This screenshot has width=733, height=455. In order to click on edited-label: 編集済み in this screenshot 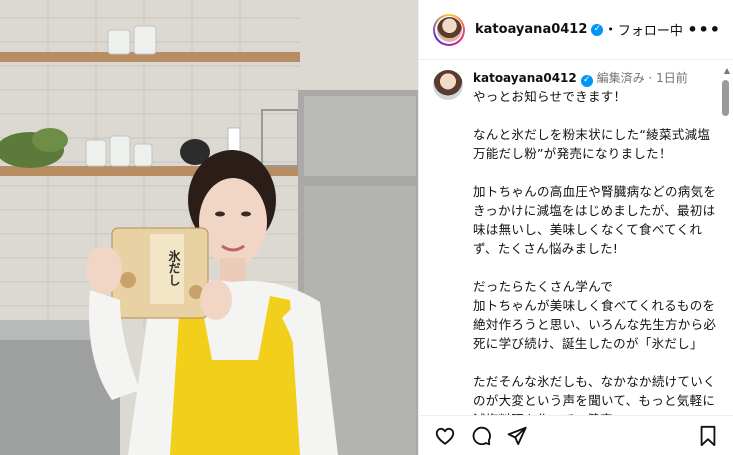, I will do `click(620, 78)`.